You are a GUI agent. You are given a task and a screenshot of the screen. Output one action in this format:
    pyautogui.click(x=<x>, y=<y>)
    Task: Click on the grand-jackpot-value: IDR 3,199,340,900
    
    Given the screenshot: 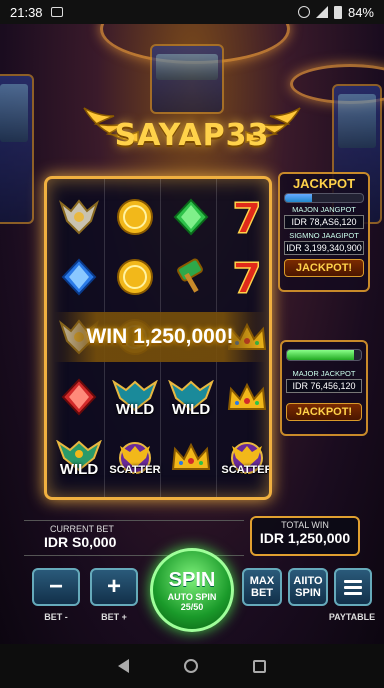 What is the action you would take?
    pyautogui.click(x=324, y=248)
    